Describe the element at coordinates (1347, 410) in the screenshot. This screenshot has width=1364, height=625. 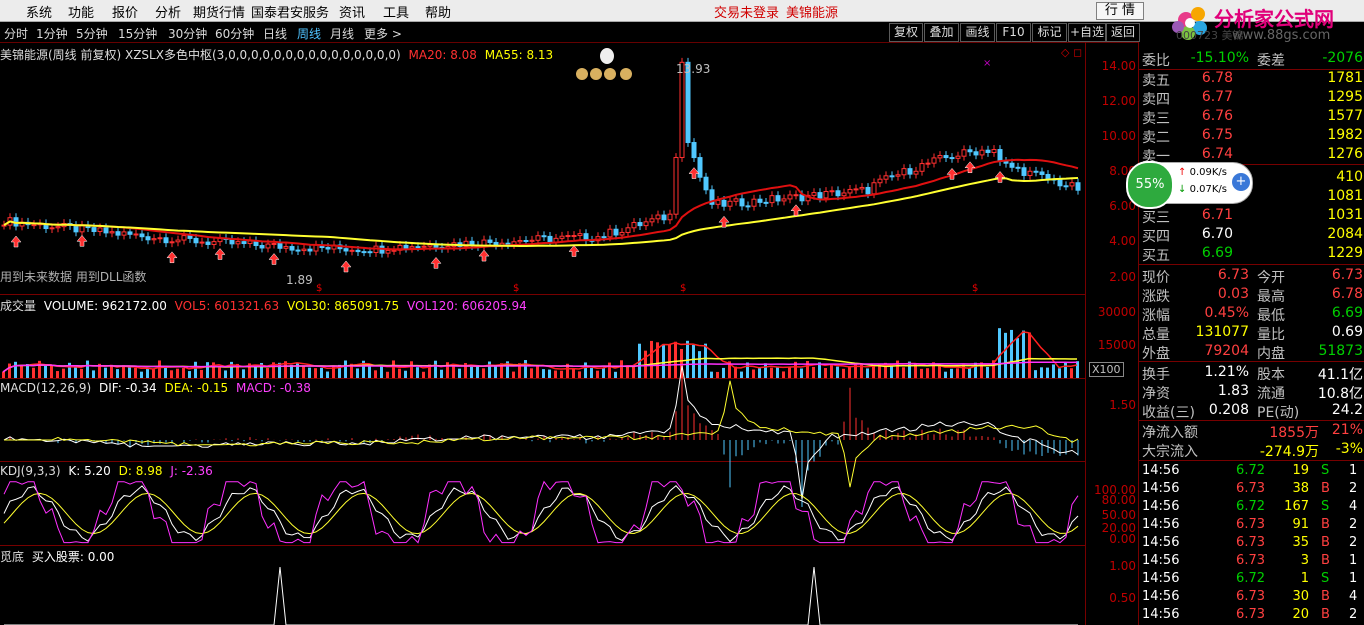
I see `stat-value: 24.2` at that location.